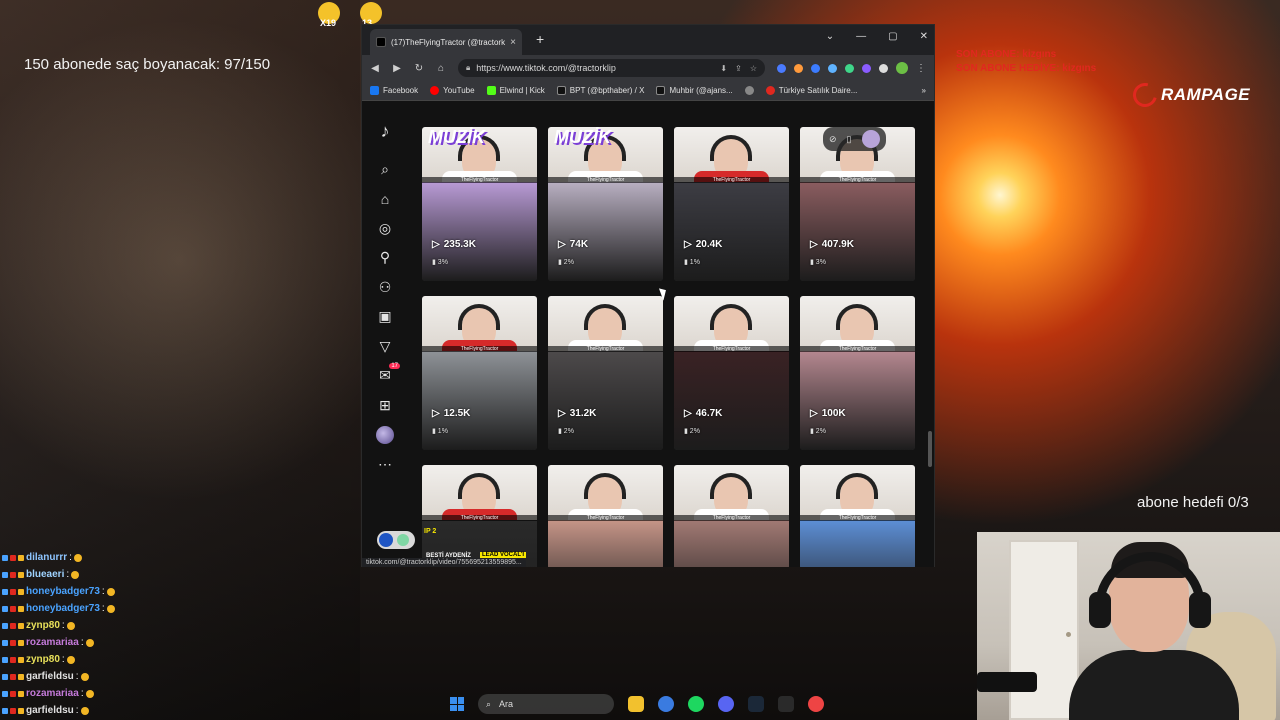 This screenshot has width=1280, height=720. What do you see at coordinates (385, 406) in the screenshot?
I see `create-icon: ⊞` at bounding box center [385, 406].